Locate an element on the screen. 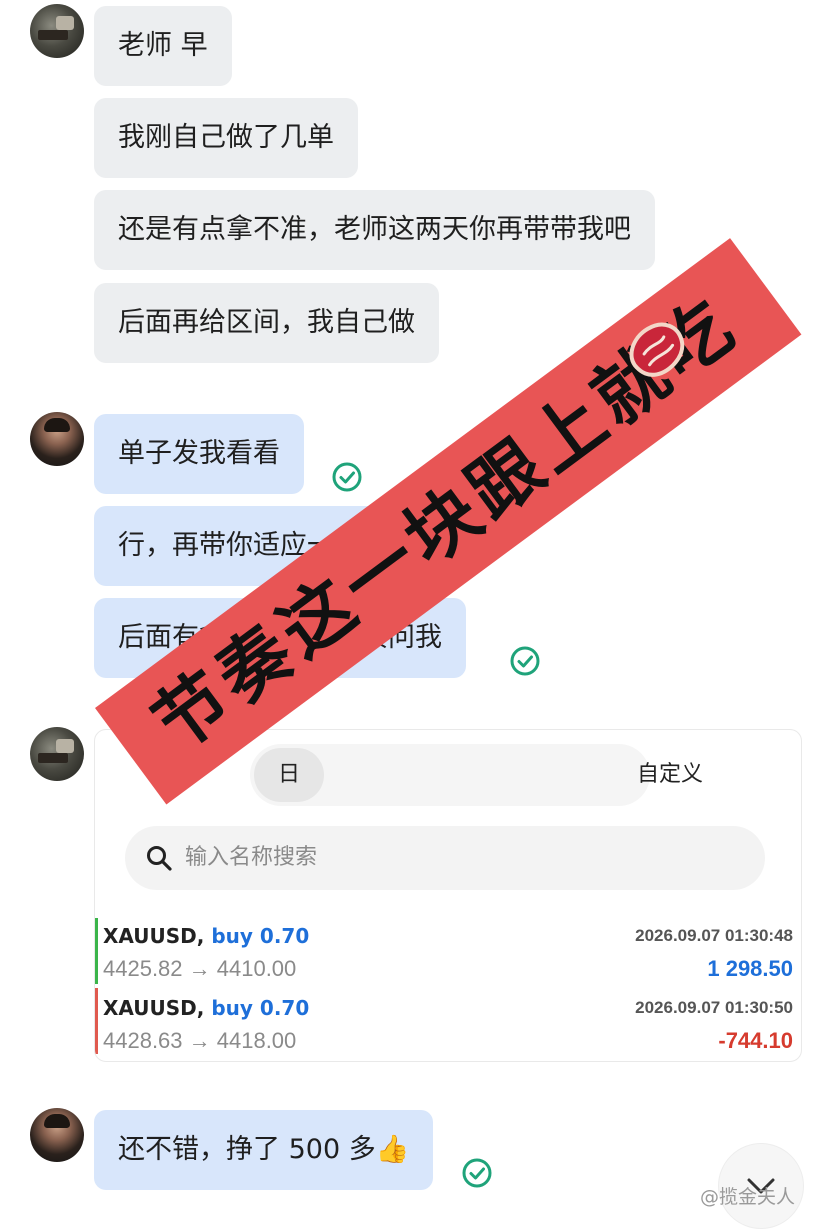 This screenshot has height=1229, width=830. chat-bubble-incoming: 我刚自己做了几单 is located at coordinates (226, 138).